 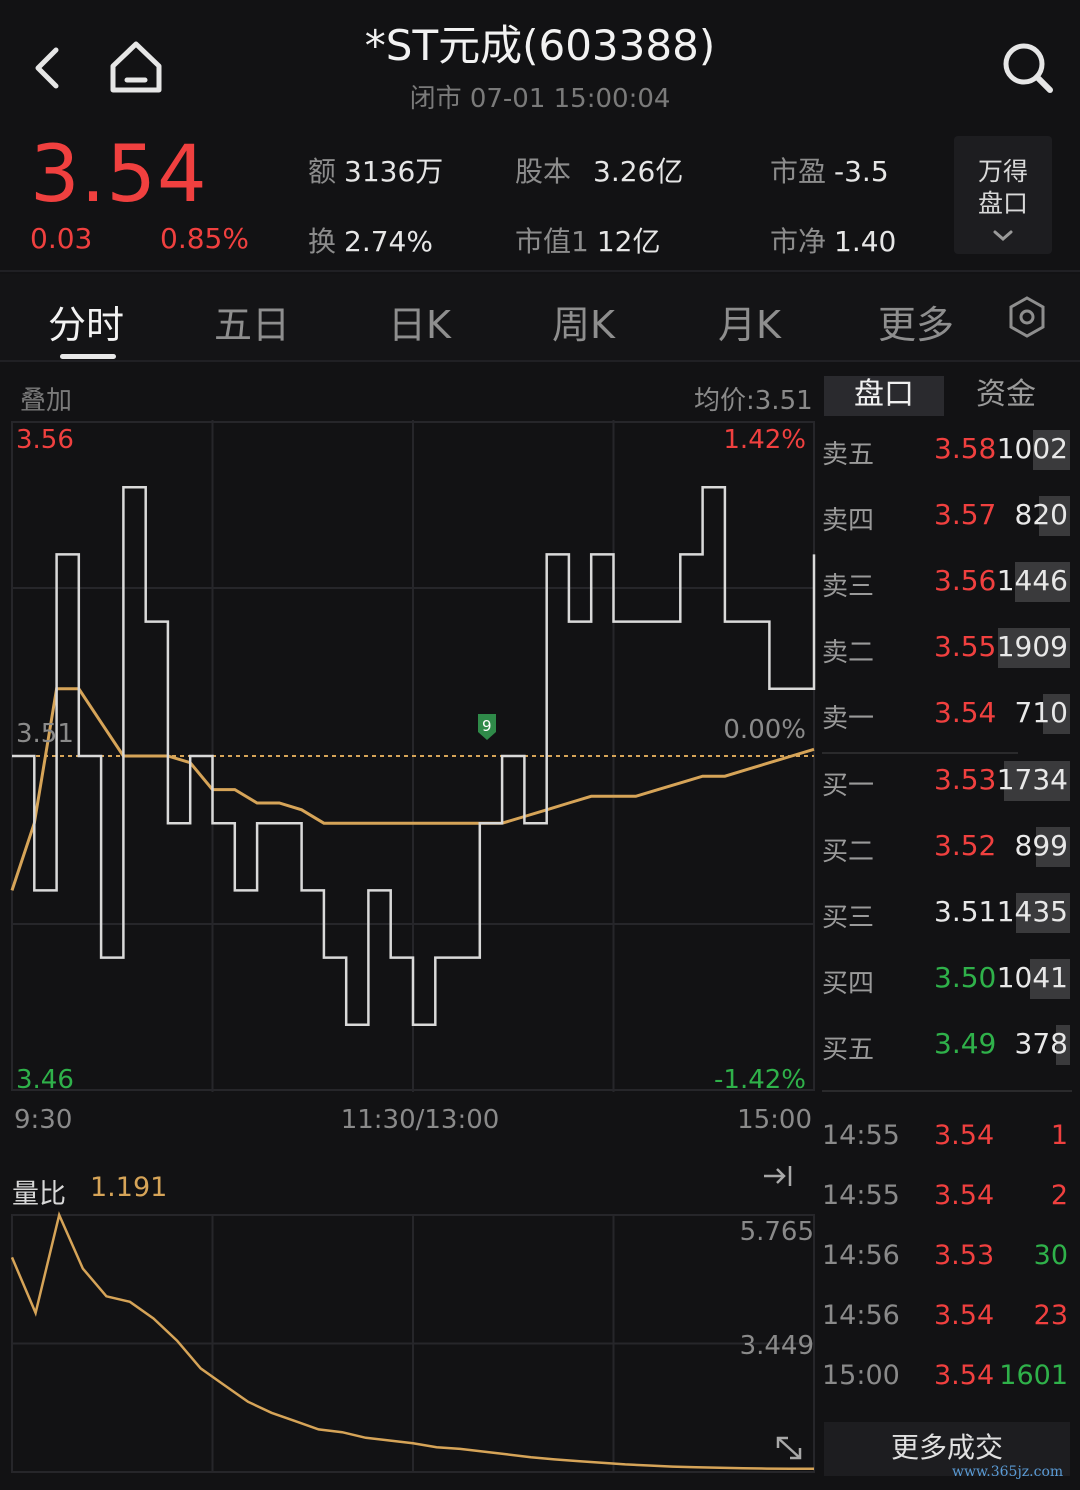 What do you see at coordinates (965, 977) in the screenshot?
I see `bid-price: 3.50` at bounding box center [965, 977].